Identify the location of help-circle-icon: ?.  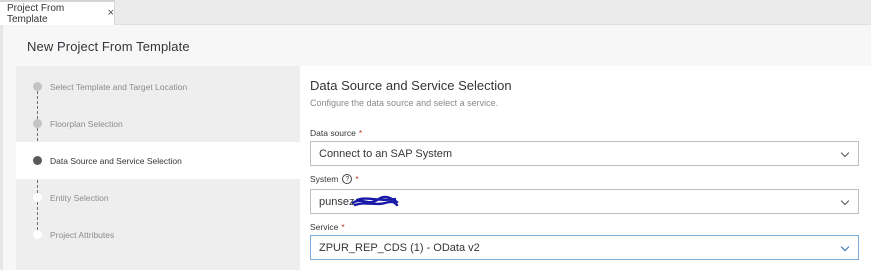
(347, 179).